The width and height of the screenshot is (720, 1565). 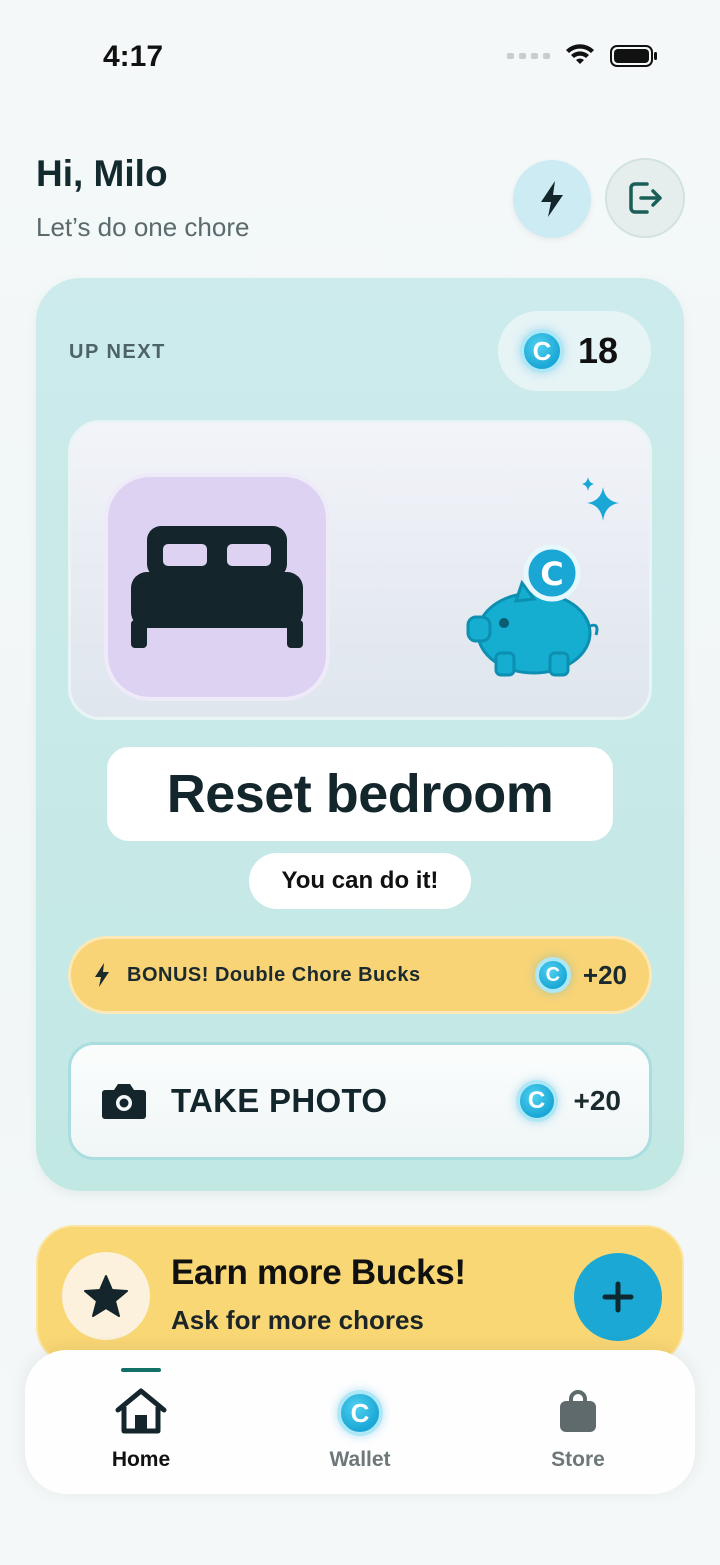 I want to click on status-icons, so click(x=582, y=56).